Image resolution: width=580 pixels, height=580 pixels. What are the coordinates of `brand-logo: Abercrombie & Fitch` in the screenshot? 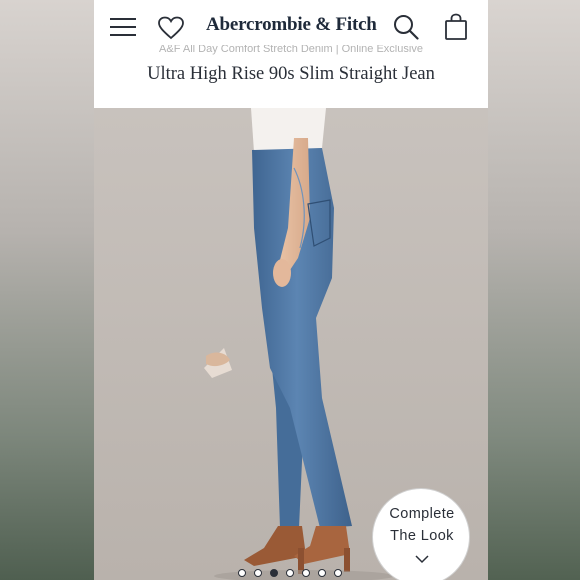 It's located at (291, 25).